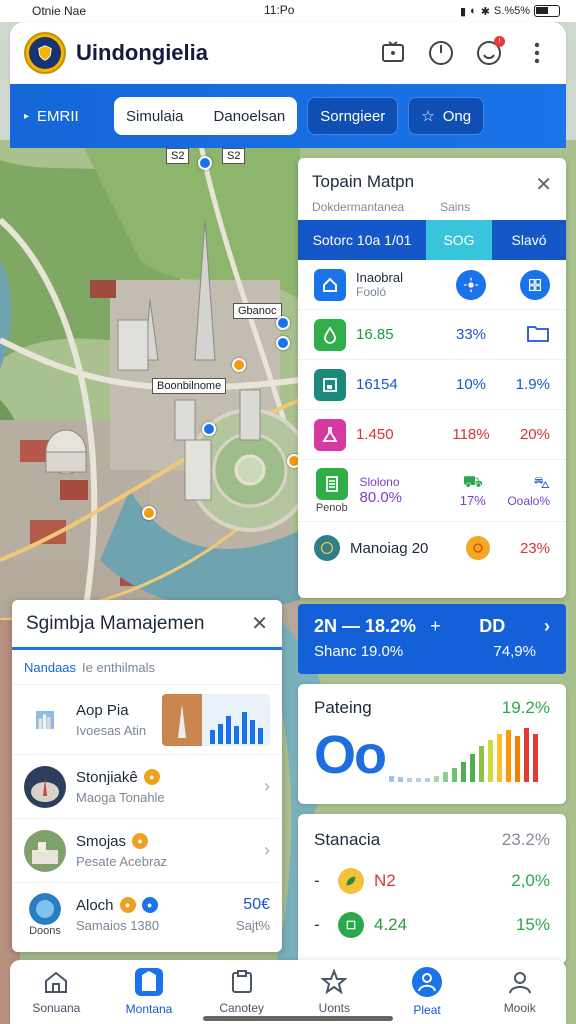 The height and width of the screenshot is (1024, 576). Describe the element at coordinates (427, 982) in the screenshot. I see `person-icon` at that location.